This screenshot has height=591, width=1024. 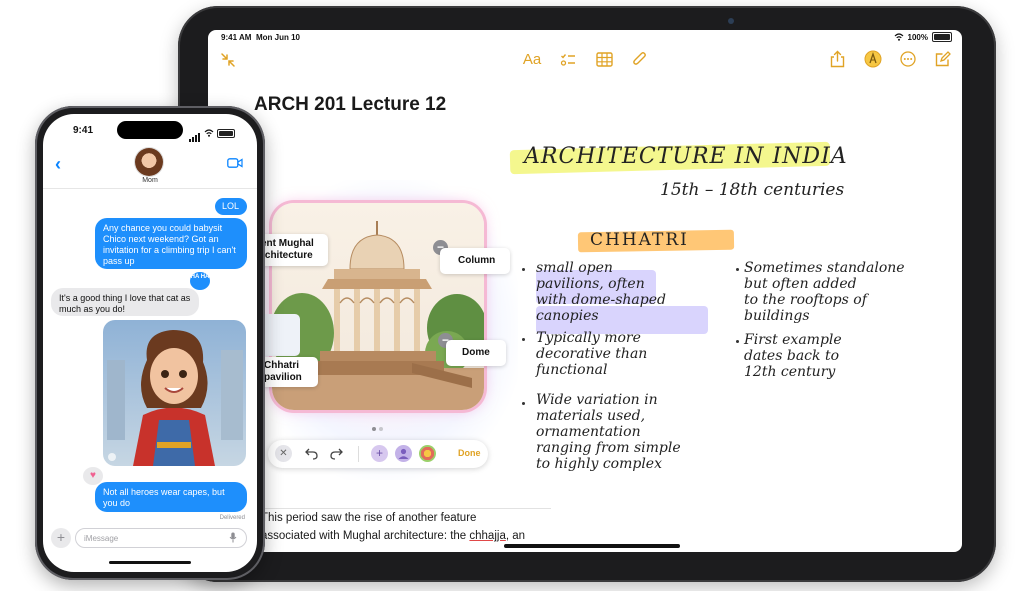 What do you see at coordinates (171, 497) in the screenshot?
I see `message-bubble-heroes: Not all heroes wear capes, but you do` at bounding box center [171, 497].